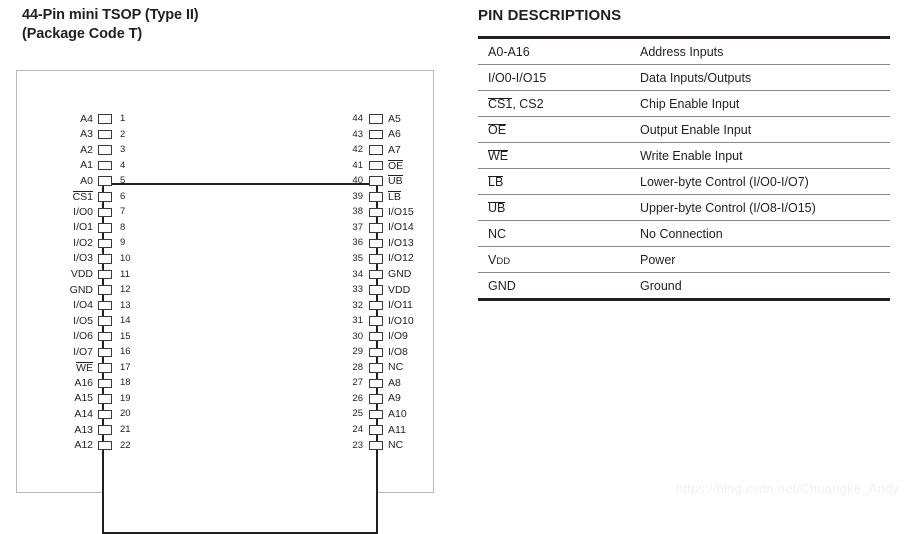 The width and height of the screenshot is (911, 534). Describe the element at coordinates (357, 243) in the screenshot. I see `pin-number-36: 36` at that location.